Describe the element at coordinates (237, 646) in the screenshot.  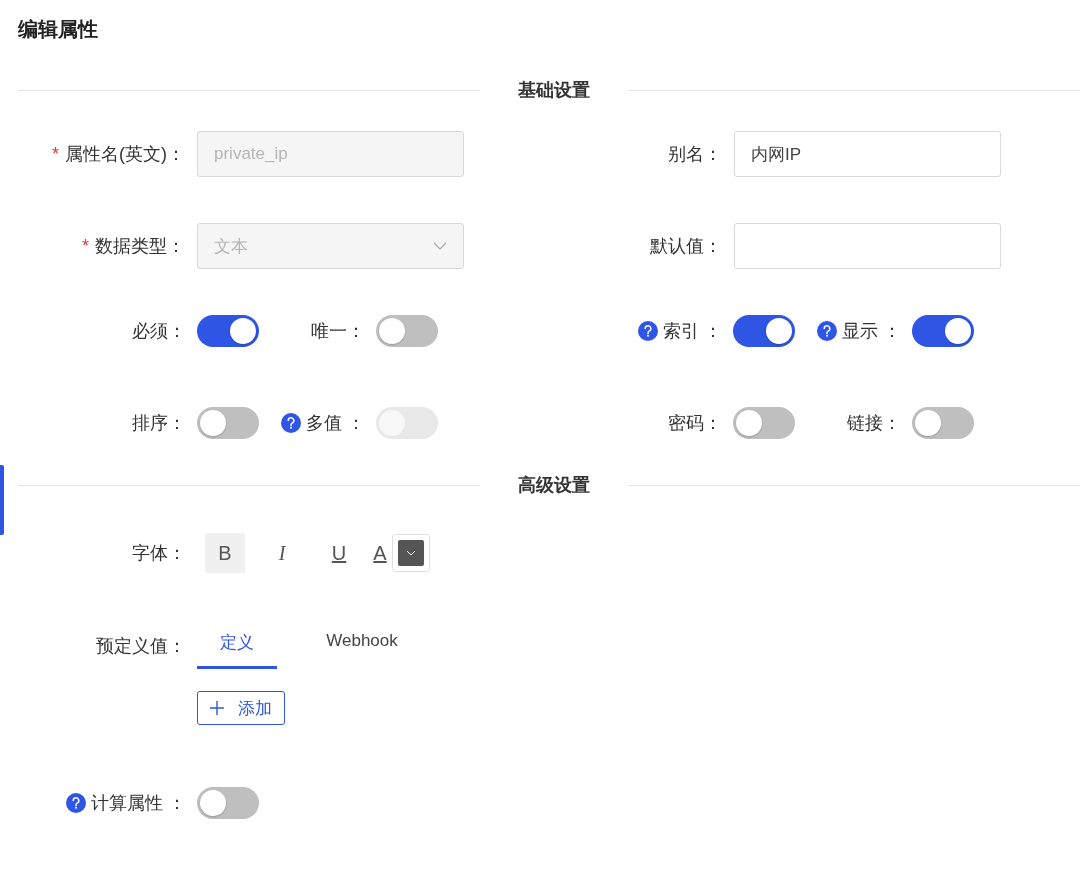
I see `tab: 定义` at that location.